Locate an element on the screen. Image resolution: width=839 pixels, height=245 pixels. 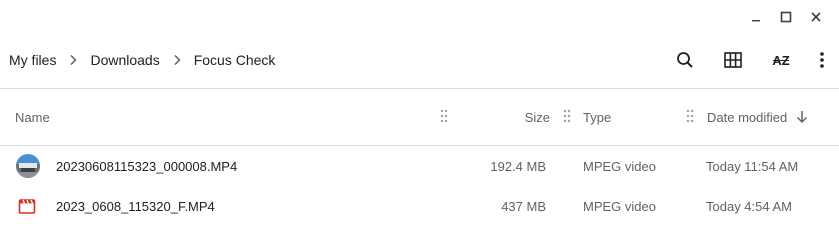
search-button is located at coordinates (685, 60).